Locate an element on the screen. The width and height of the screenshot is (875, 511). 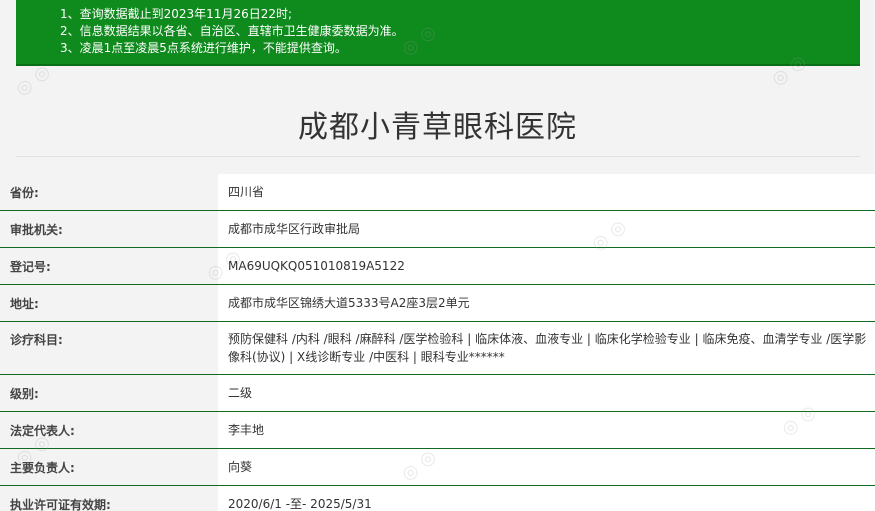
table-row-registration-number: 登记号: MA69UQKQ051010819A5122 is located at coordinates (437, 266).